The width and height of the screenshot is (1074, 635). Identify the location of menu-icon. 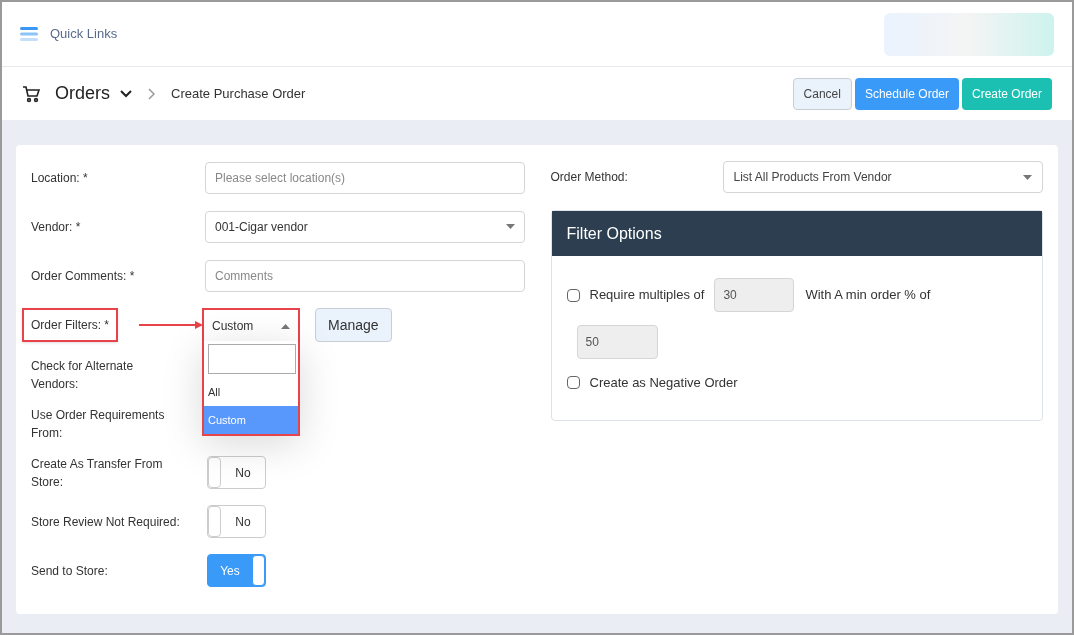
(29, 34).